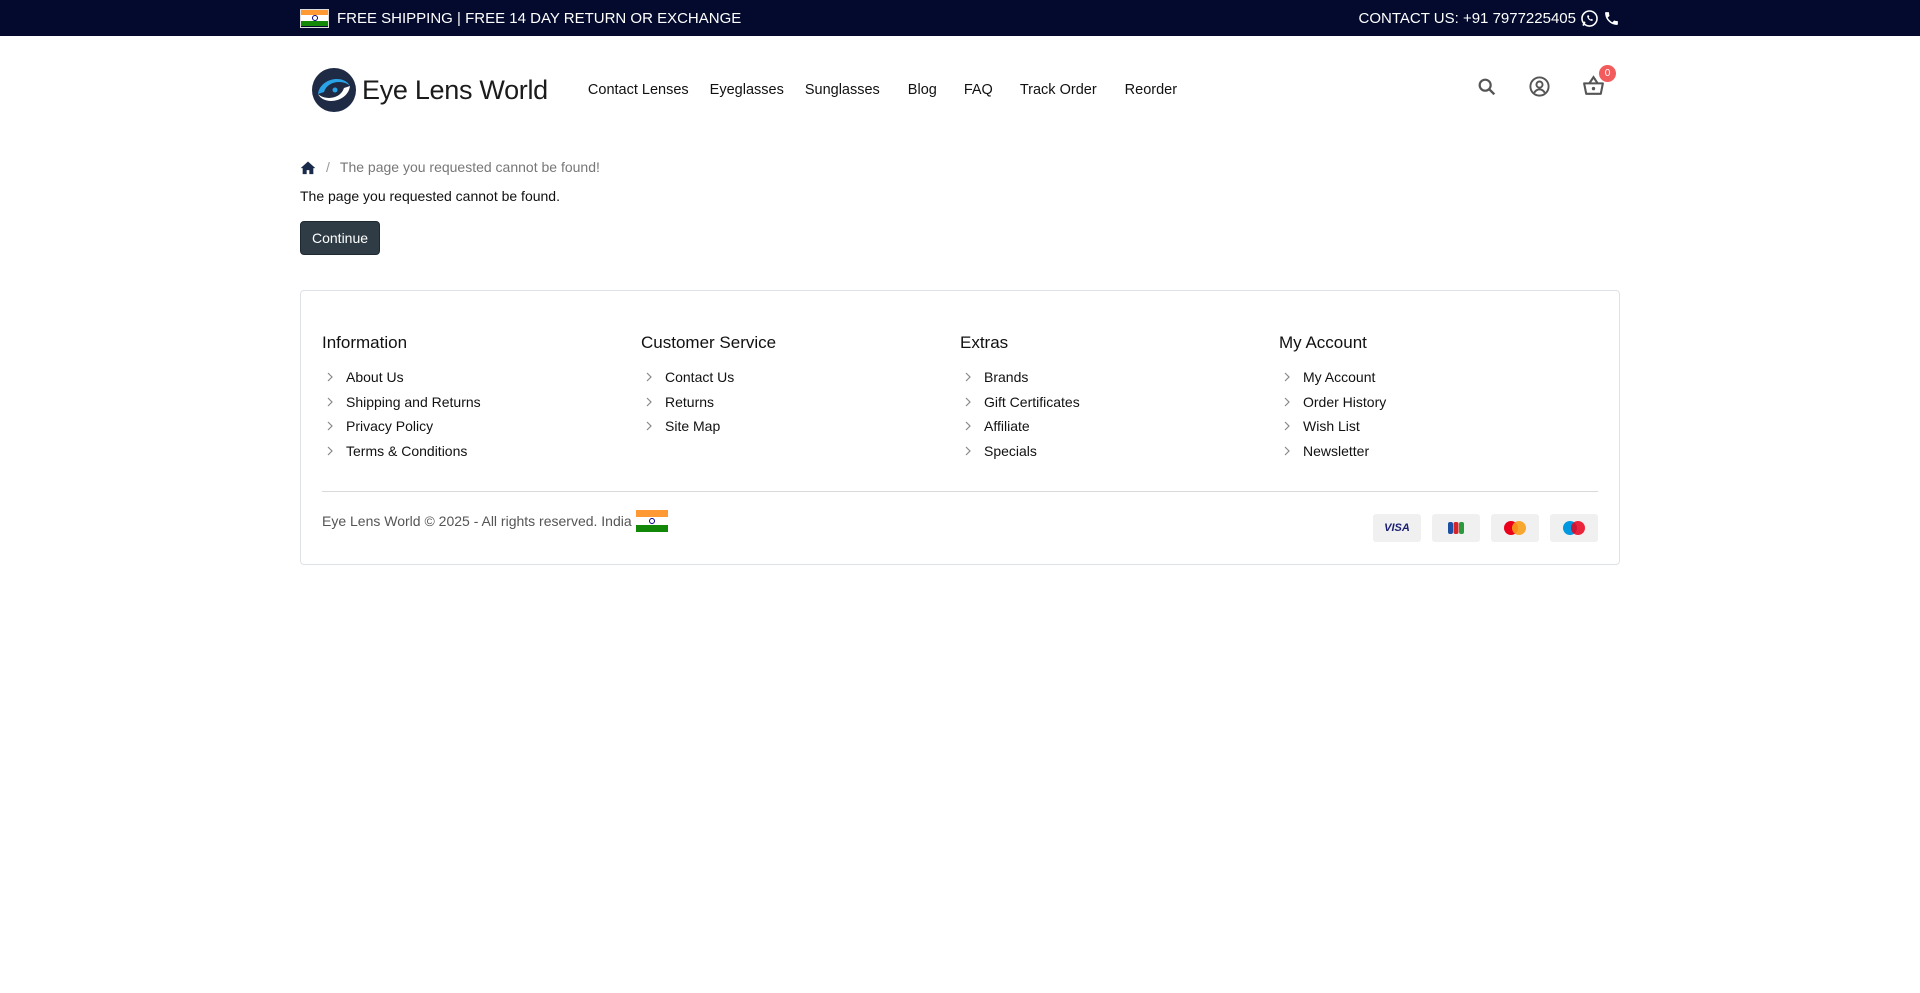 This screenshot has width=1920, height=993. I want to click on nav-contact-lenses: Contact Lenses, so click(638, 90).